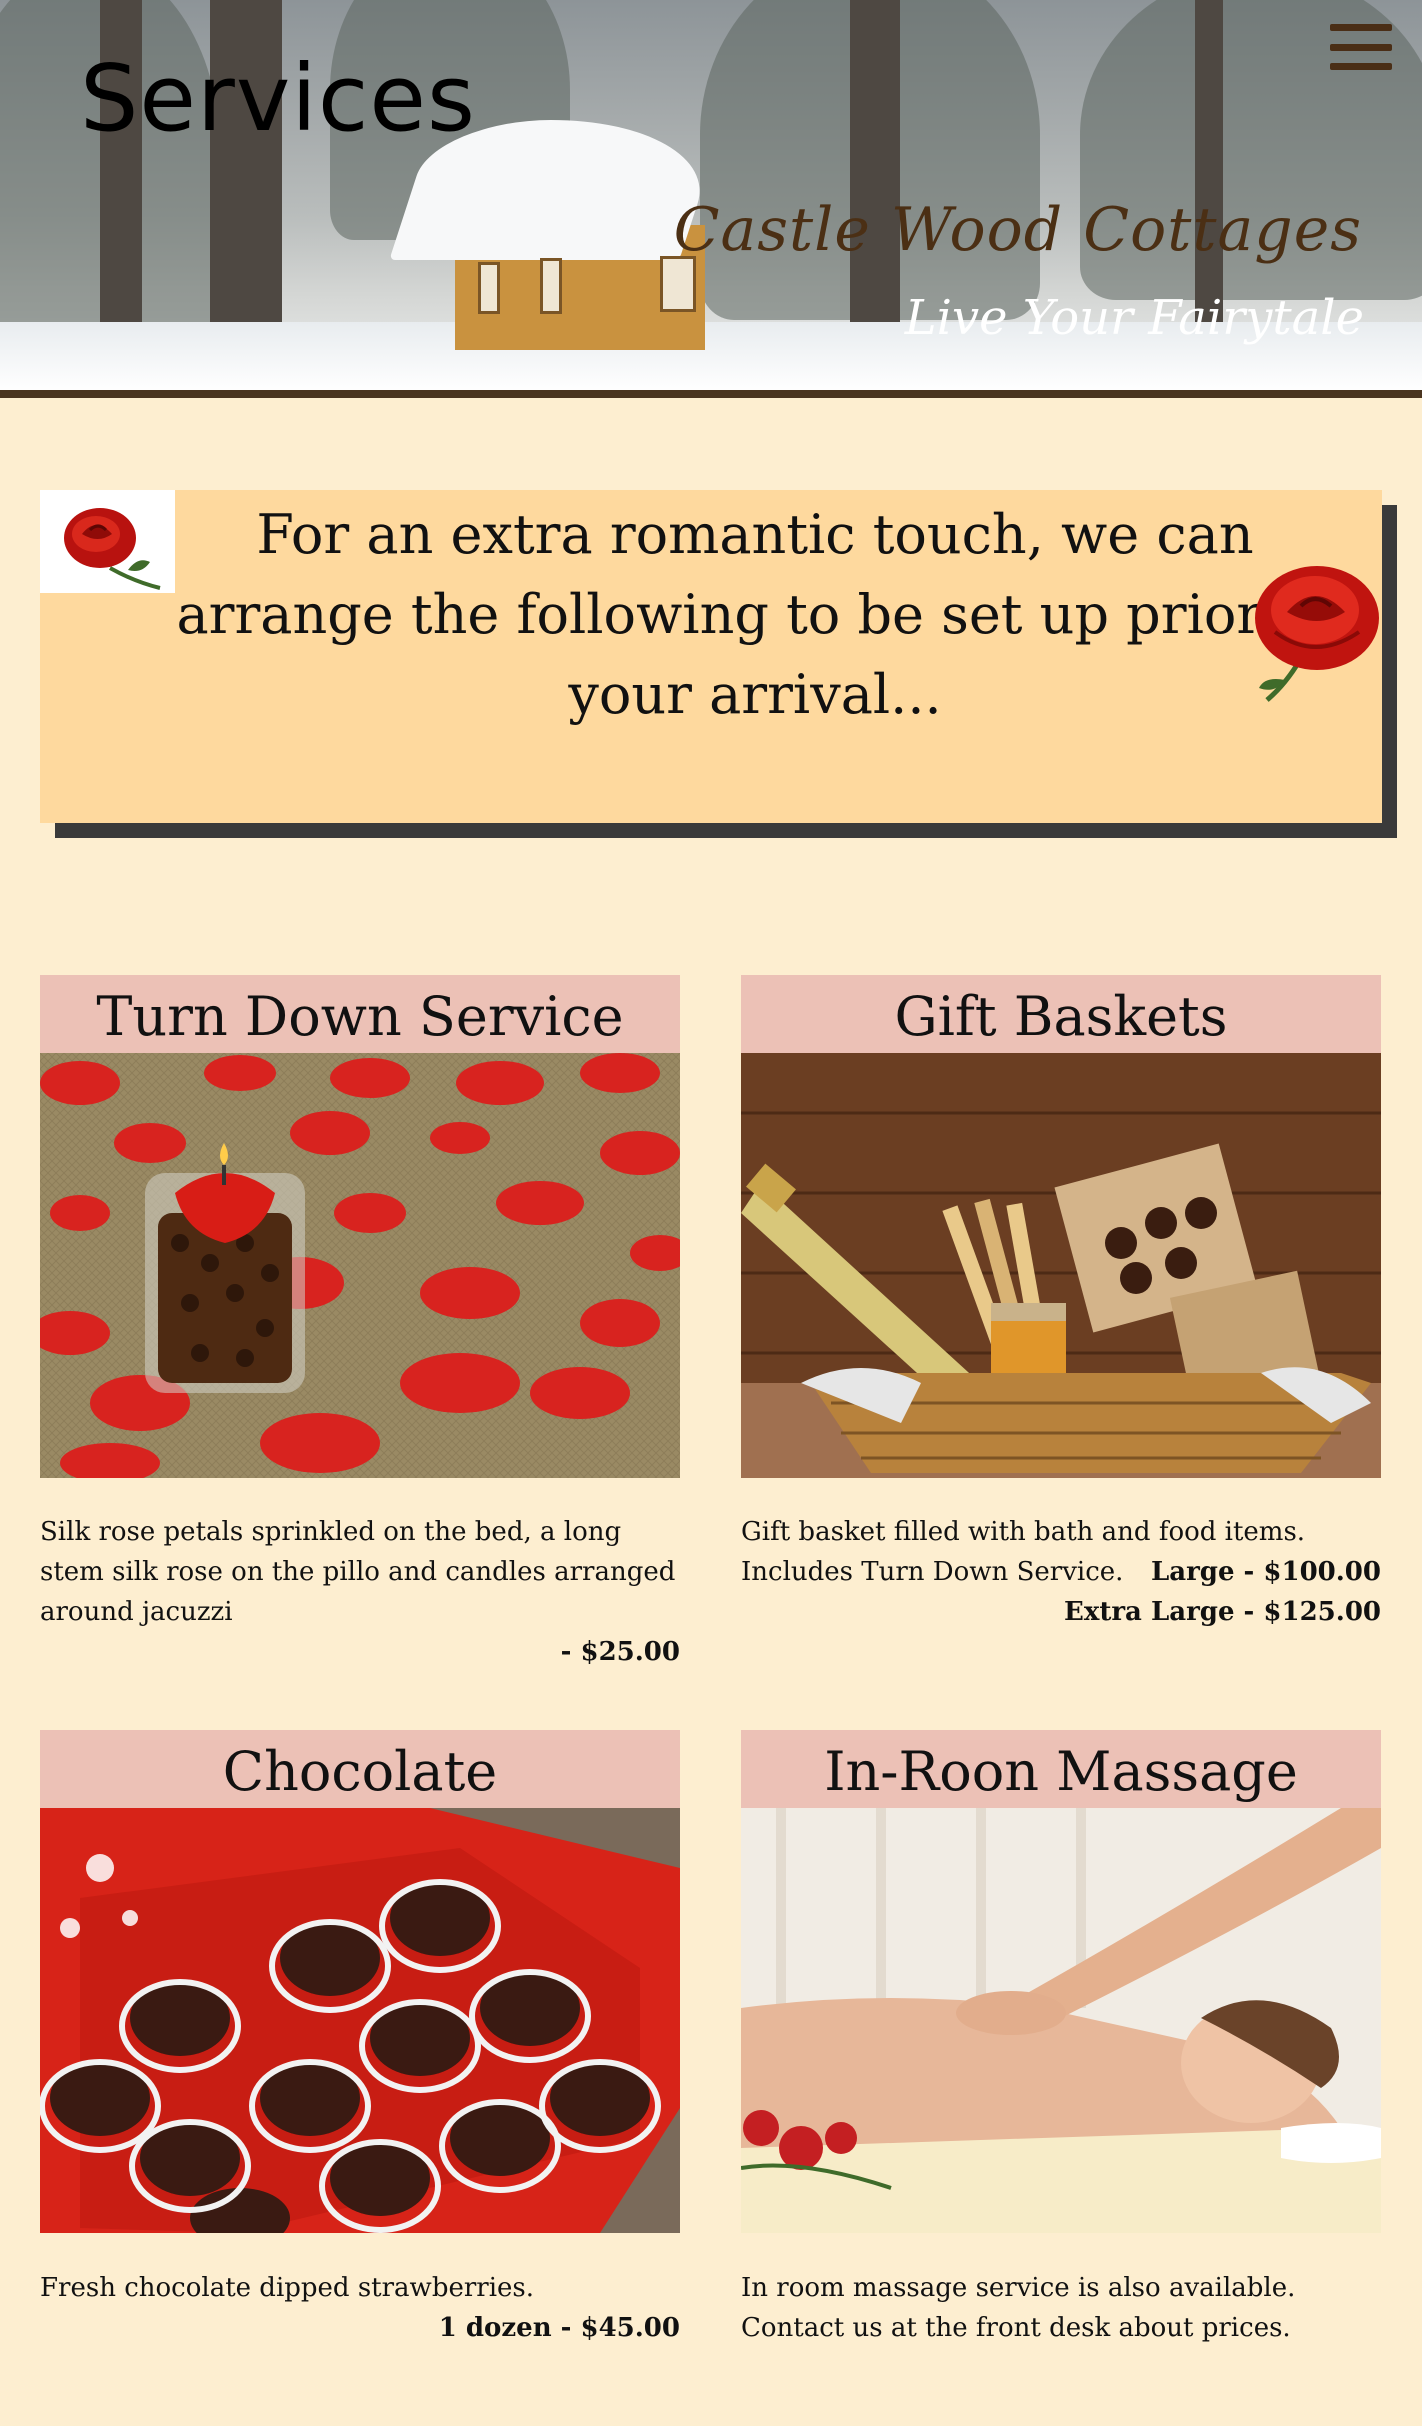 The image size is (1422, 2426). I want to click on massage-image, so click(1061, 2020).